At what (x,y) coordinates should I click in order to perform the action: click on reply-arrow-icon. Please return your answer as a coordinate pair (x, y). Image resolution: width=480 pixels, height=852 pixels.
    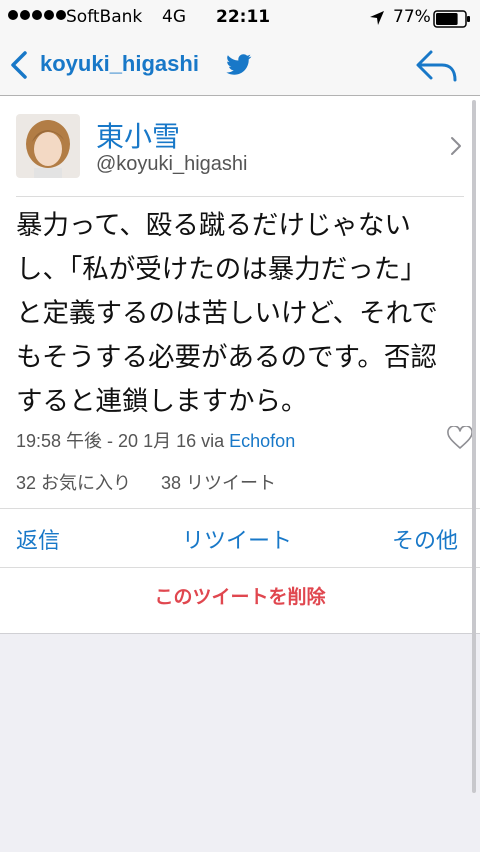
    Looking at the image, I should click on (436, 66).